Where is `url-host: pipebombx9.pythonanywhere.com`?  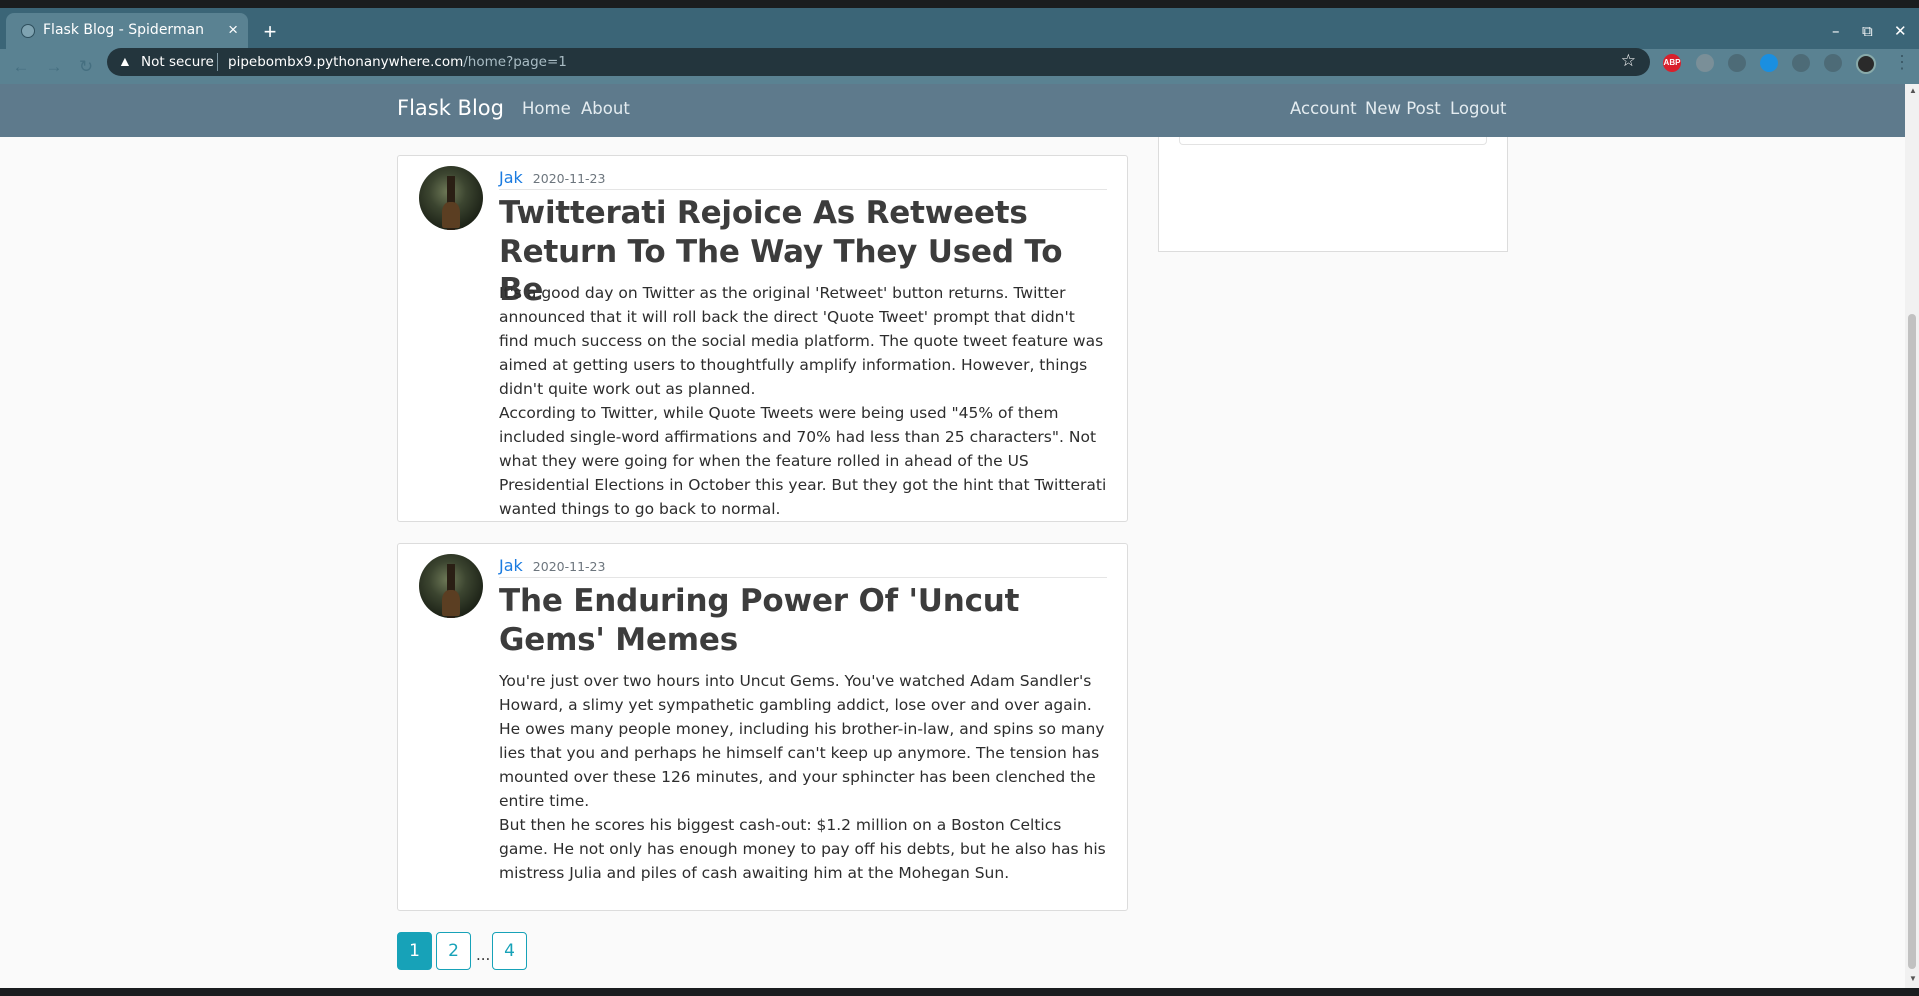
url-host: pipebombx9.pythonanywhere.com is located at coordinates (346, 62).